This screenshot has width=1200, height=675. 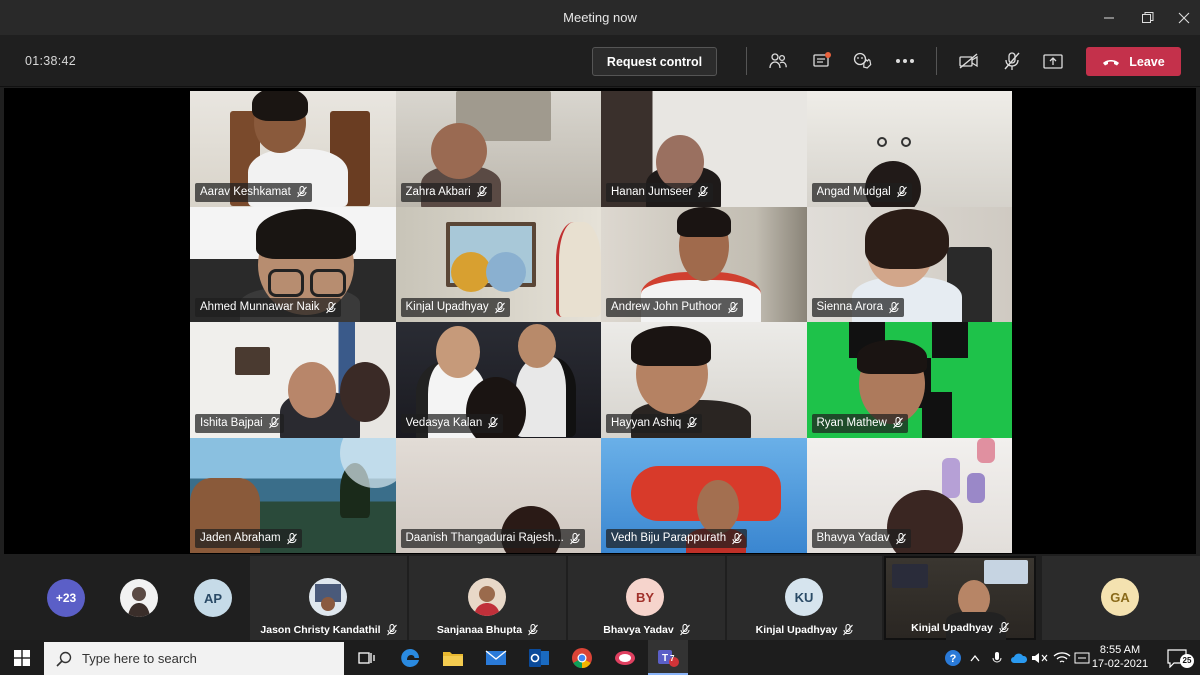 What do you see at coordinates (804, 630) in the screenshot?
I see `participant-label: Kinjal Upadhyay` at bounding box center [804, 630].